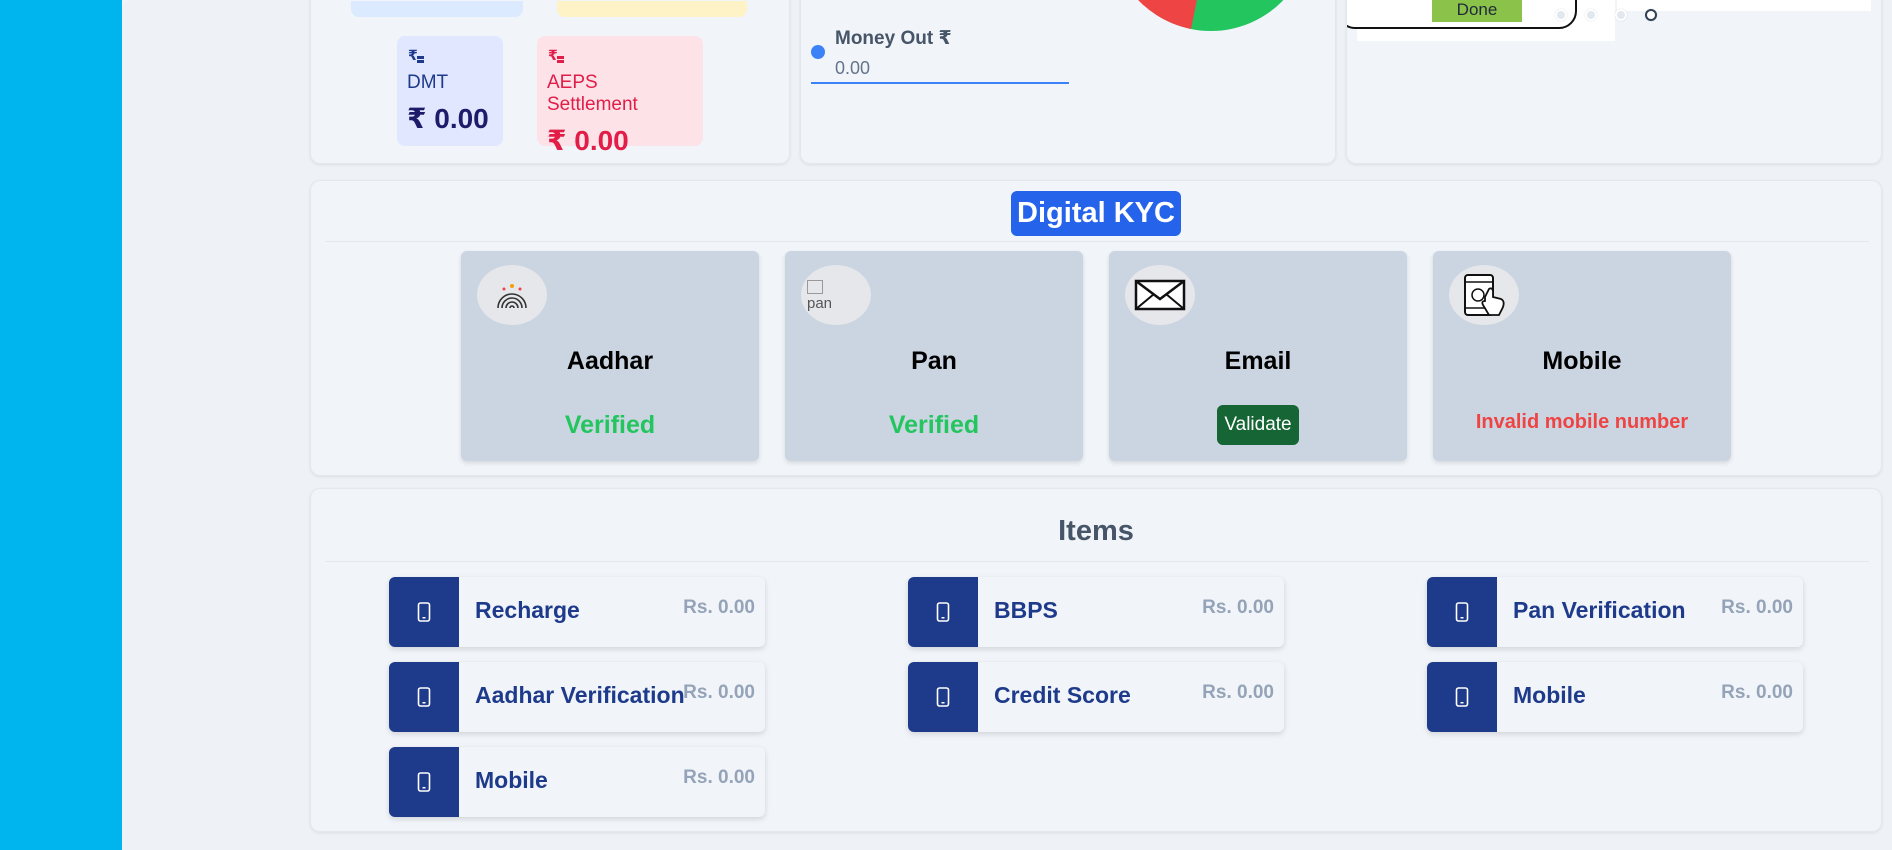 This screenshot has height=850, width=1892. I want to click on dmt-label: DMT, so click(428, 82).